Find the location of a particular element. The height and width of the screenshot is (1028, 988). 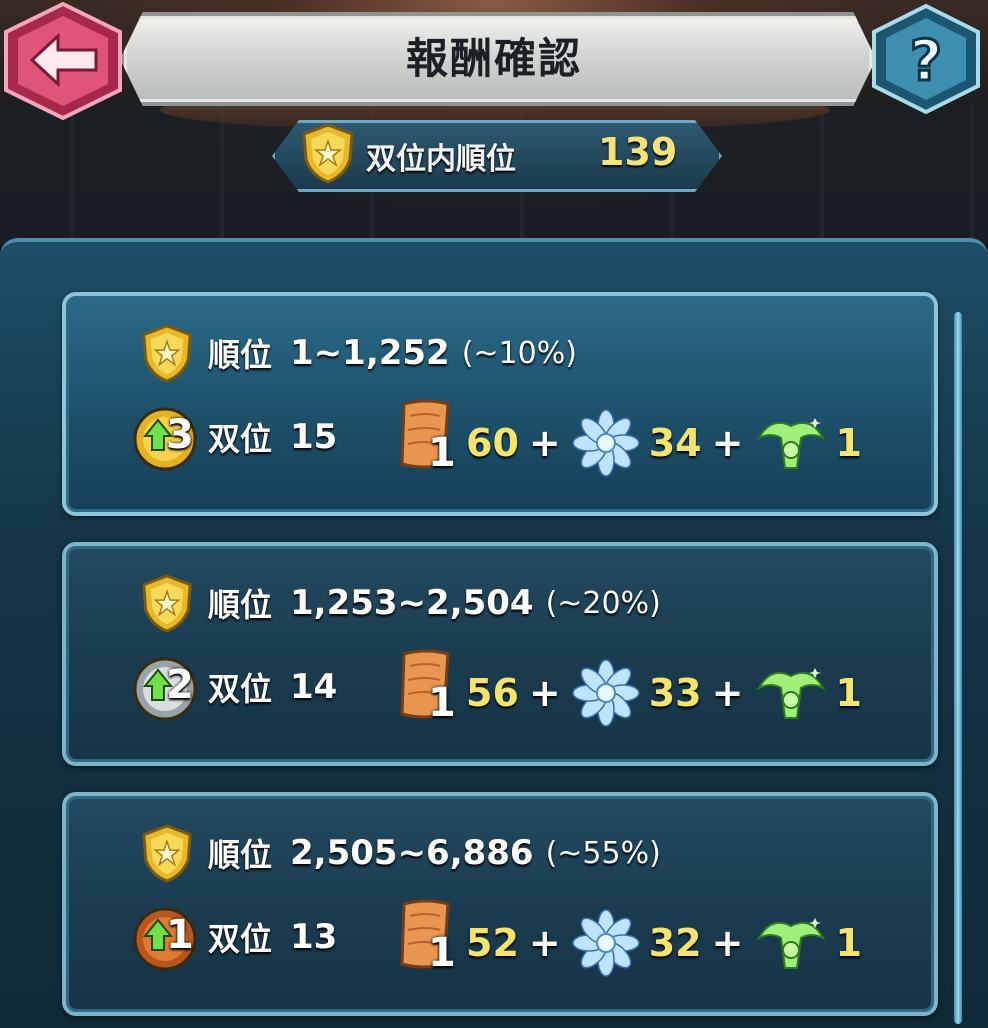

flower-amount: 33 is located at coordinates (675, 693).